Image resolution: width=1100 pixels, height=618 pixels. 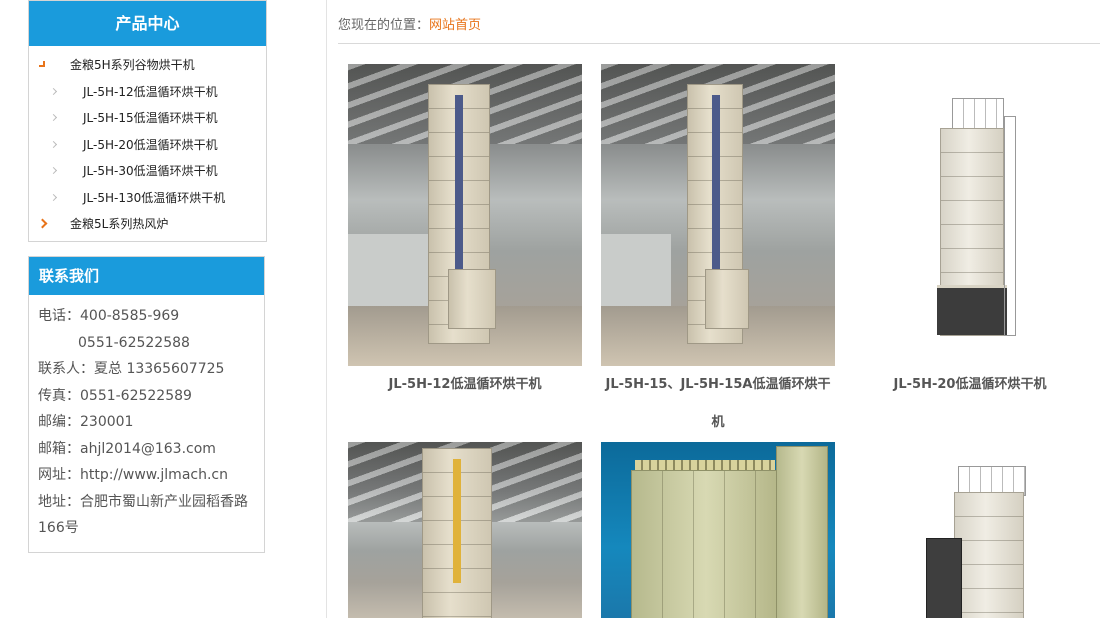 I want to click on dryer-render-tower, so click(x=802, y=532).